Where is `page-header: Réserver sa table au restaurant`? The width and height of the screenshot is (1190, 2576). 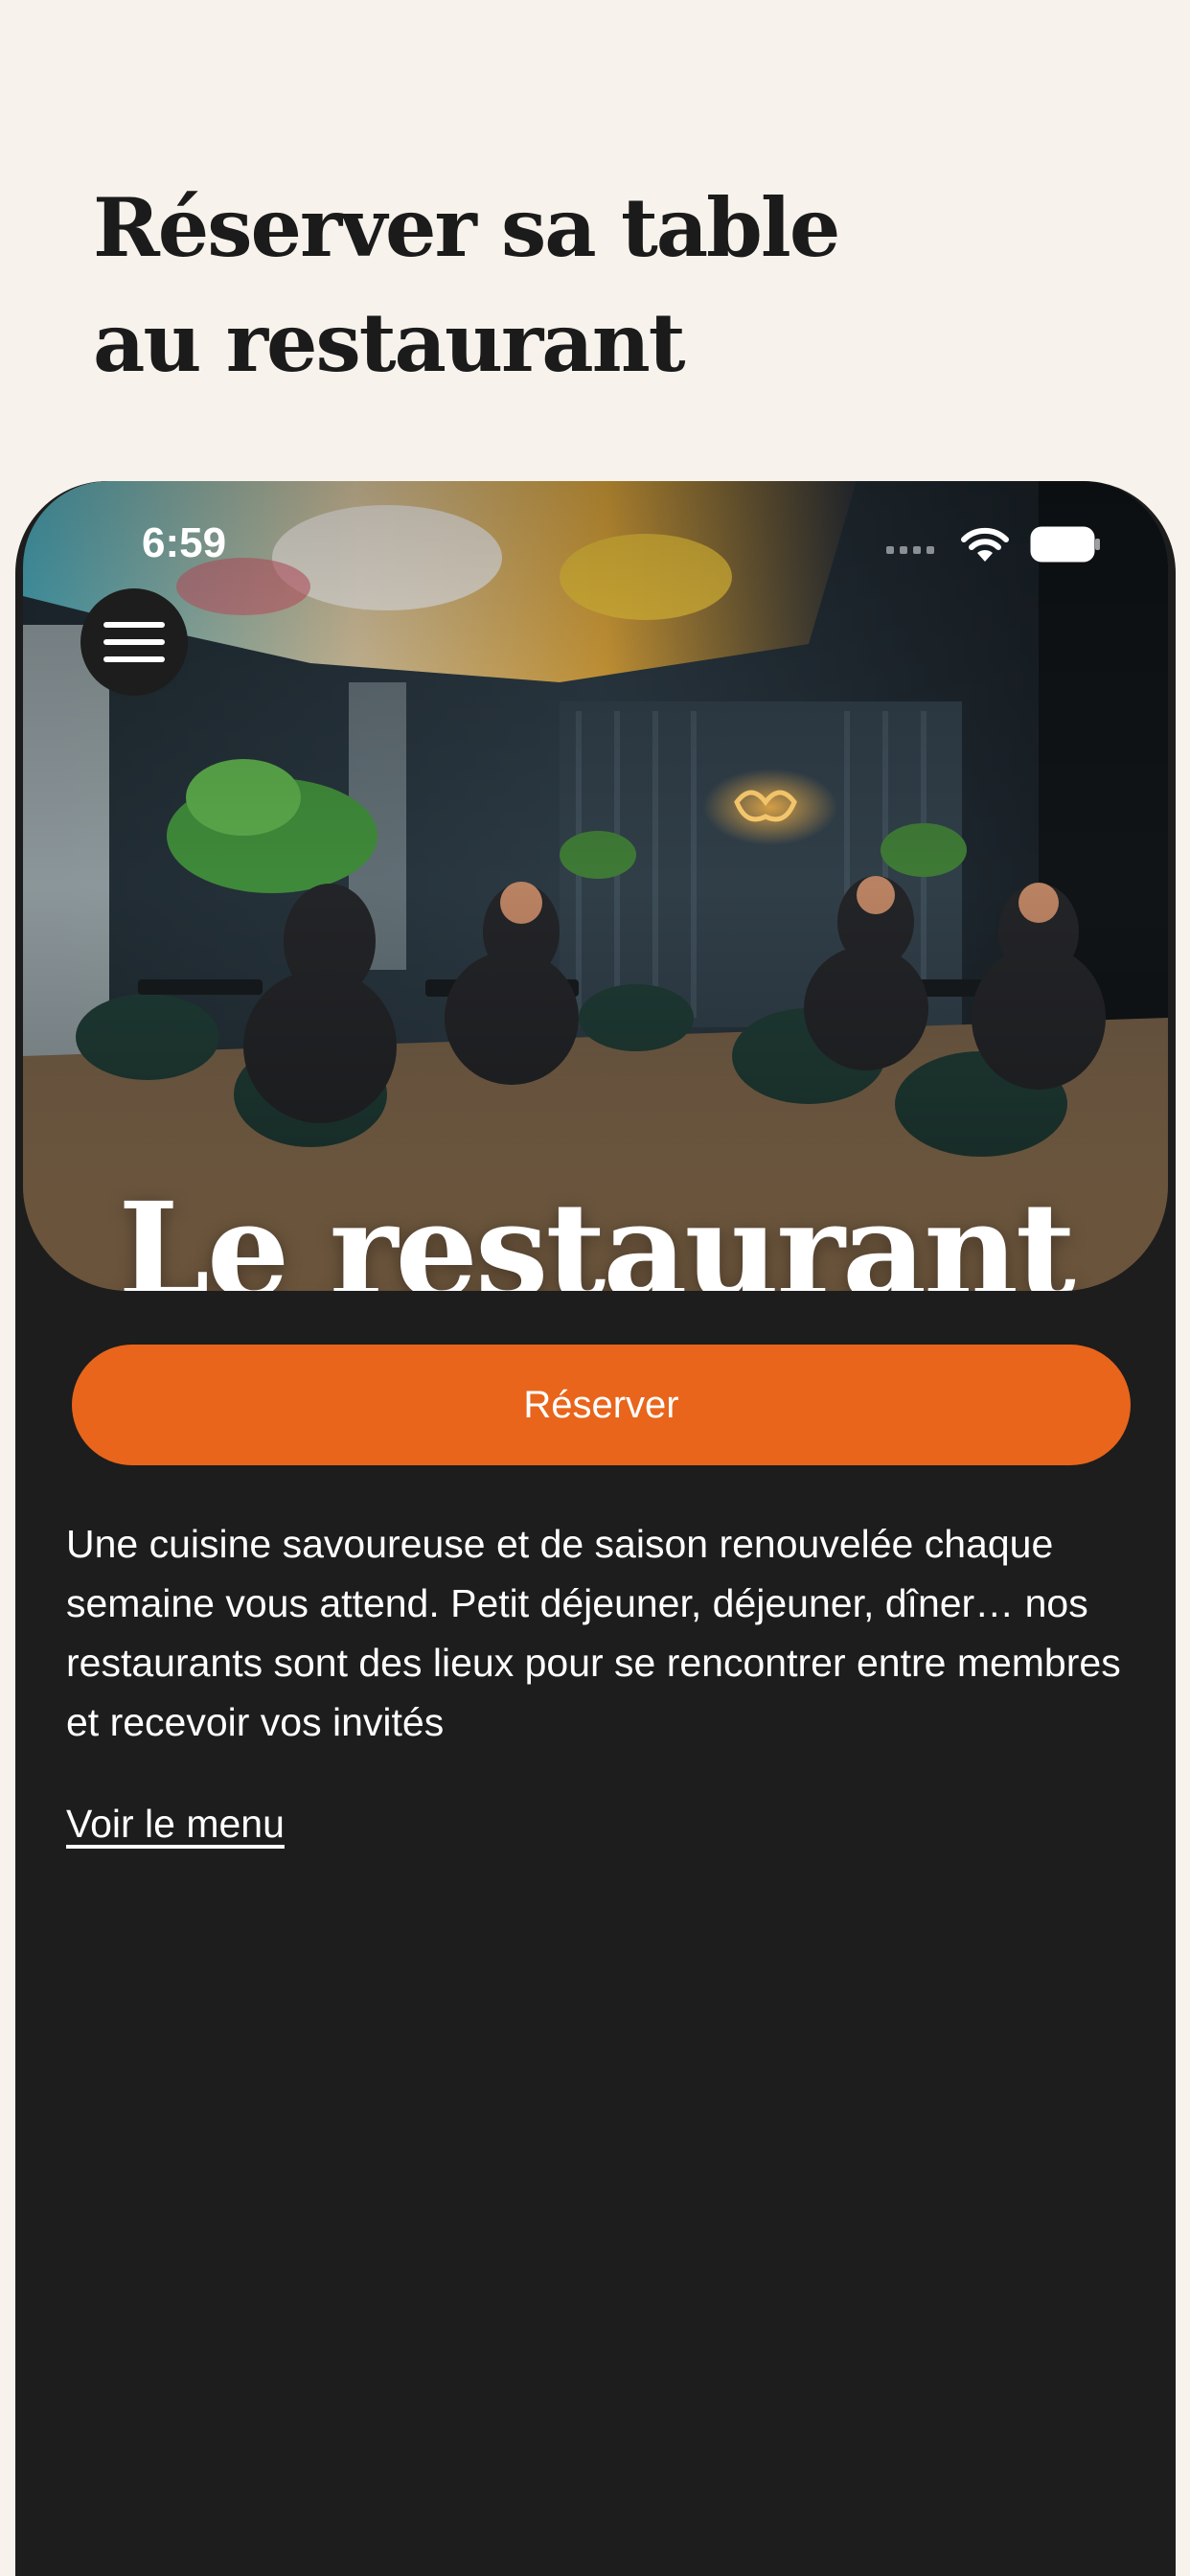
page-header: Réserver sa table au restaurant is located at coordinates (572, 286).